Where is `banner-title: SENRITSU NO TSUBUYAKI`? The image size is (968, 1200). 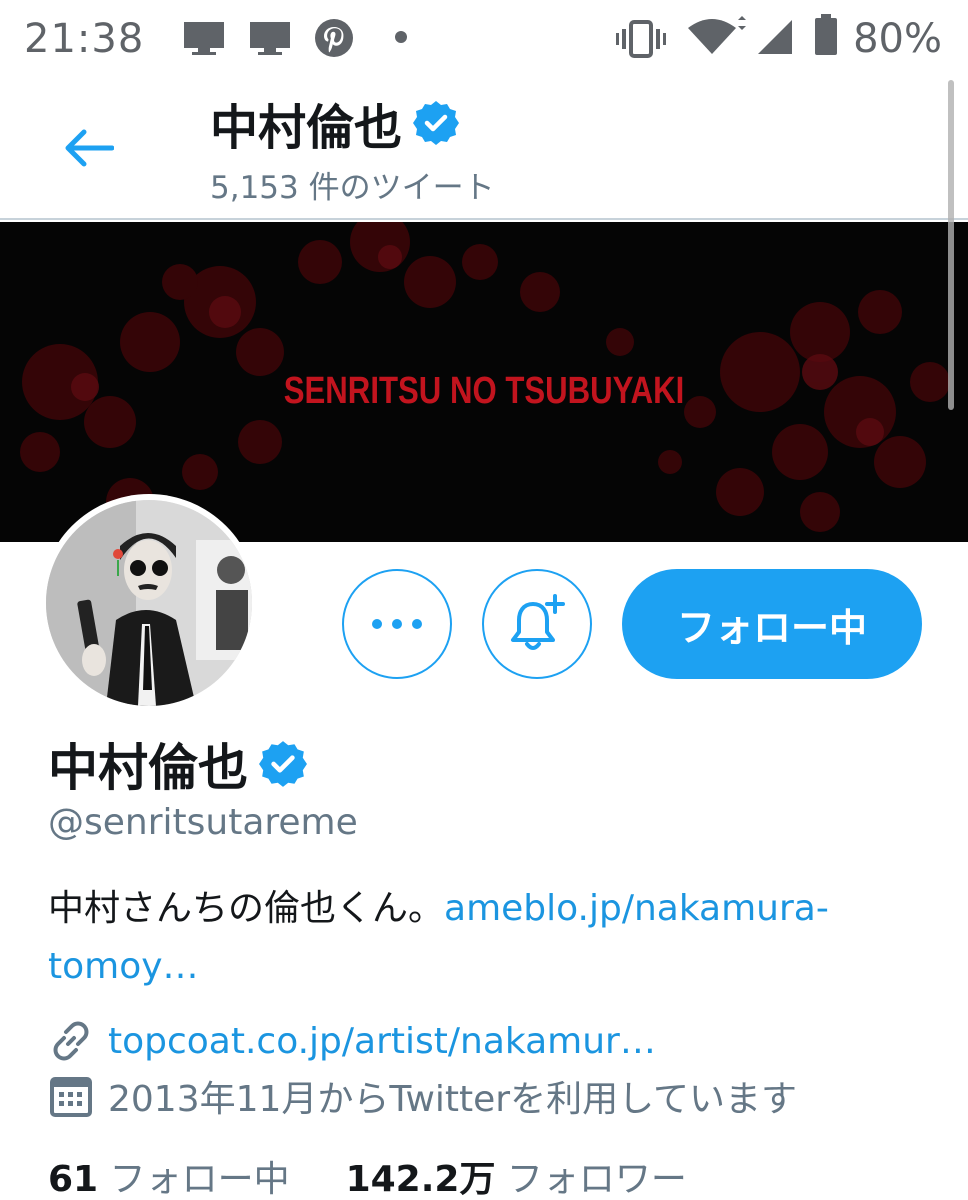
banner-title: SENRITSU NO TSUBUYAKI is located at coordinates (484, 391).